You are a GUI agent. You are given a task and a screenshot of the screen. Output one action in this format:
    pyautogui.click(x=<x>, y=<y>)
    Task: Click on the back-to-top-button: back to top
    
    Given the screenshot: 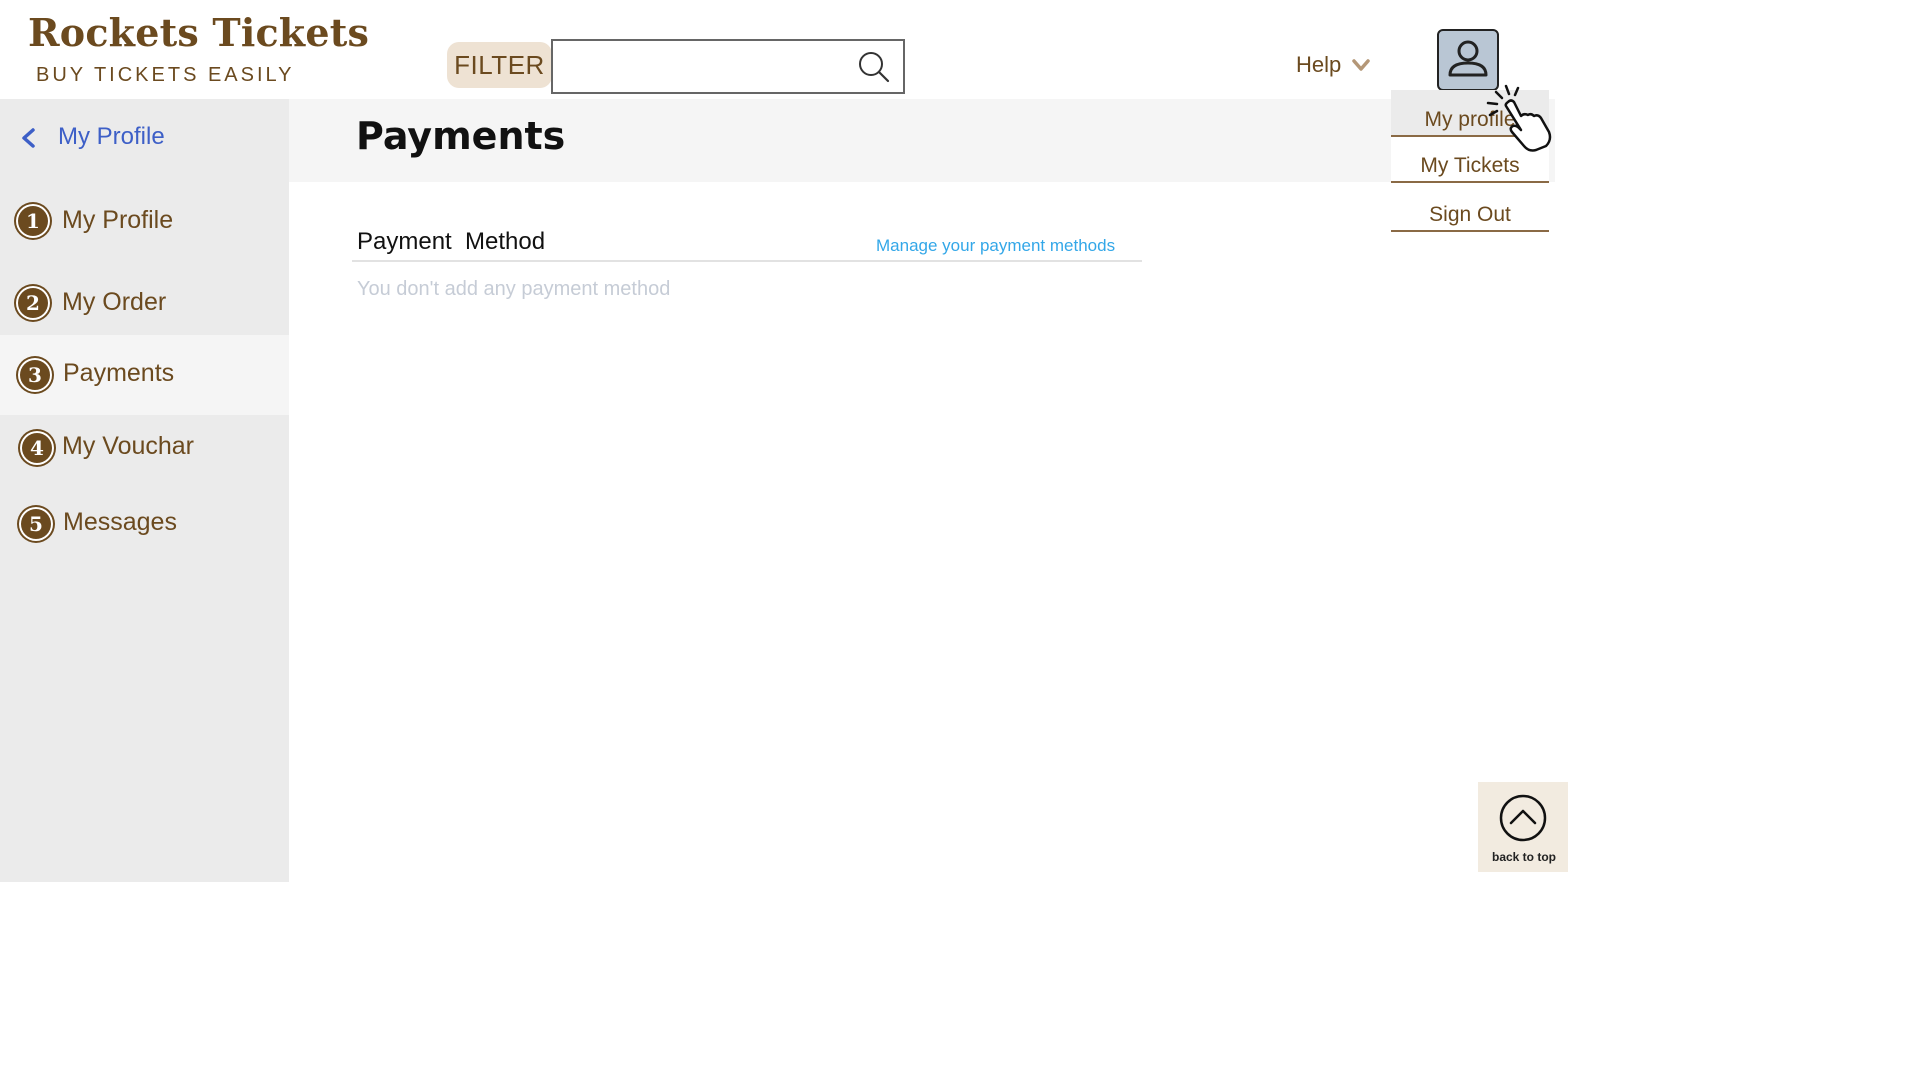 What is the action you would take?
    pyautogui.click(x=1523, y=827)
    